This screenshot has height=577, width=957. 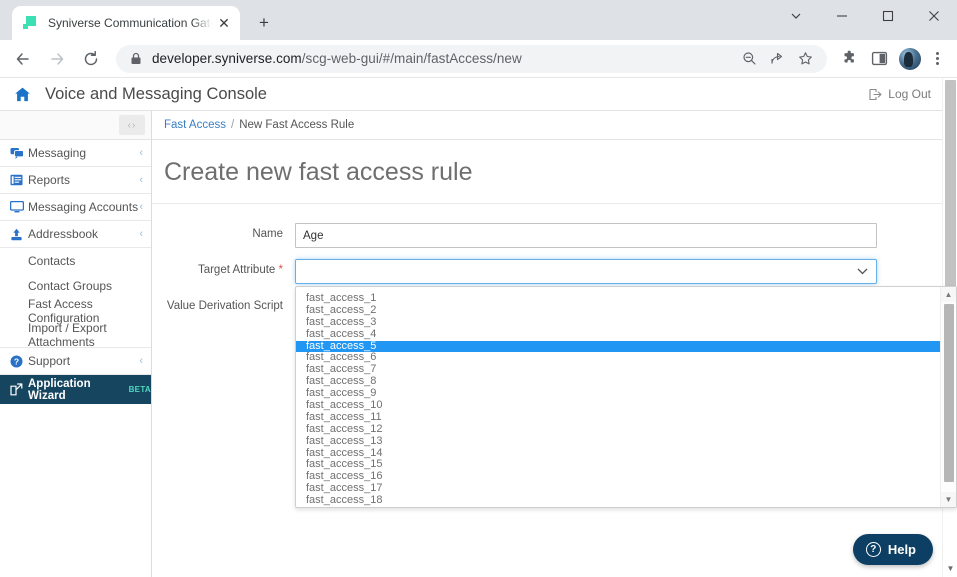 I want to click on dropdown-option: fast_access_4, so click(x=618, y=334).